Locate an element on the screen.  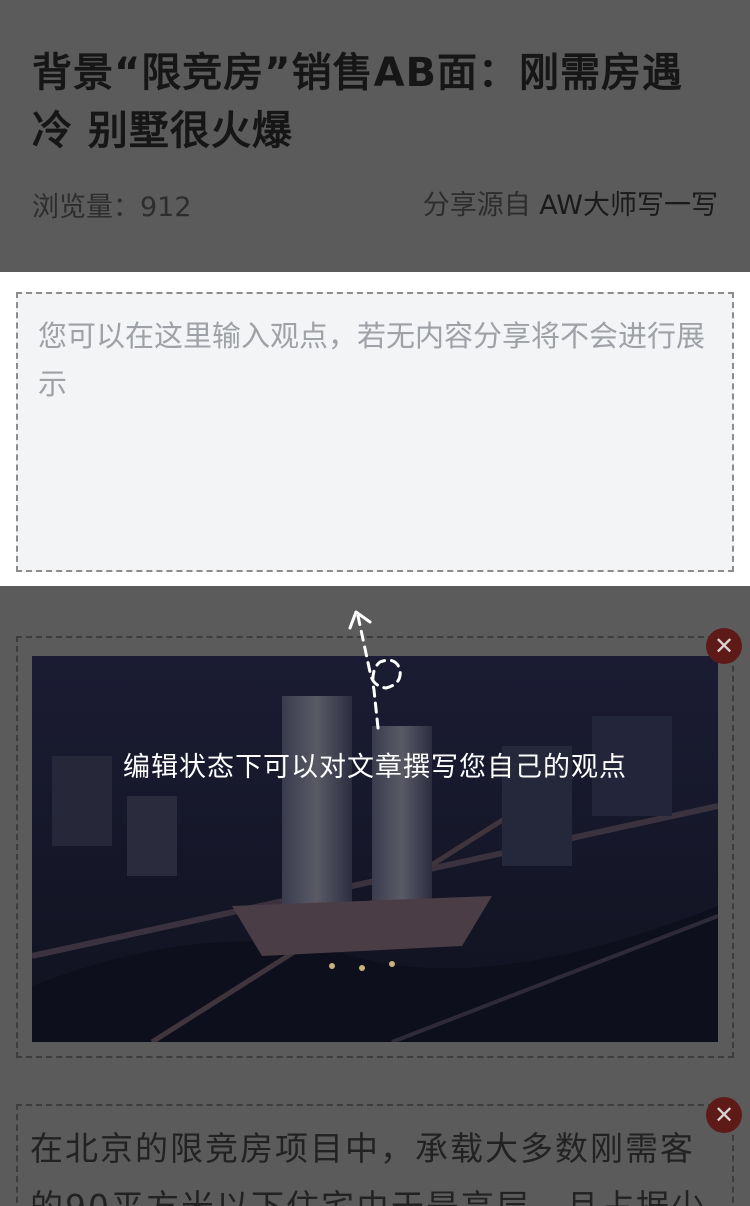
guide-arrow-icon is located at coordinates (375, 670).